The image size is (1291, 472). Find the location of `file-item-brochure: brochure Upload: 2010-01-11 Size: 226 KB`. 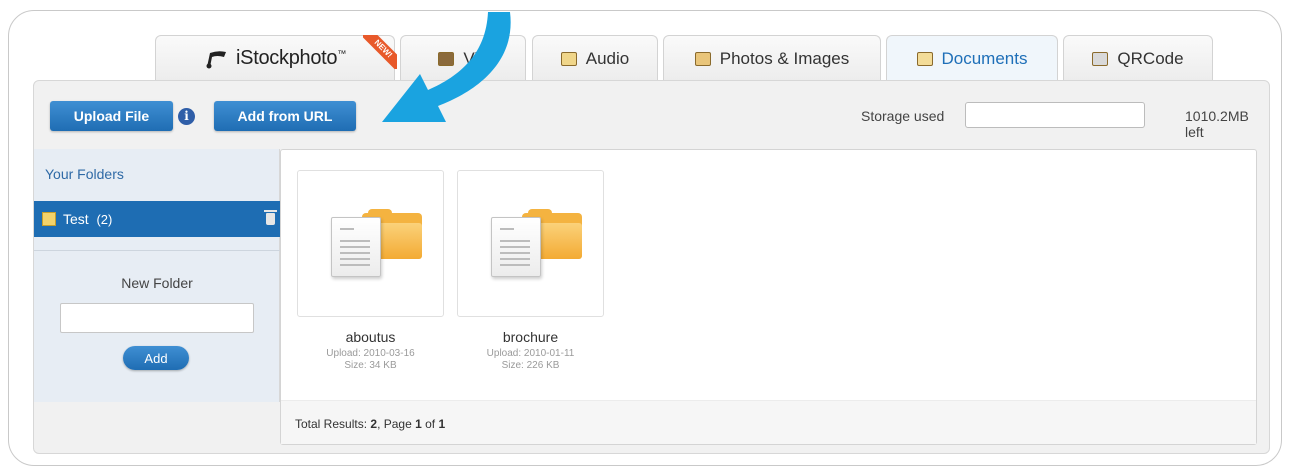

file-item-brochure: brochure Upload: 2010-01-11 Size: 226 KB is located at coordinates (530, 271).